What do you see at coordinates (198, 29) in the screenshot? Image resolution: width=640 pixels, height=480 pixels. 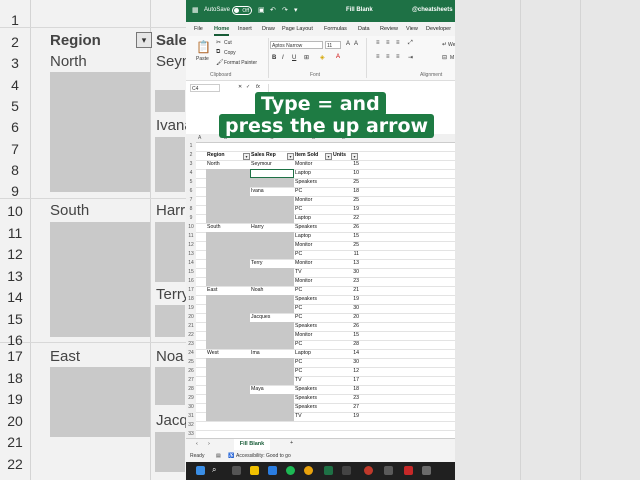 I see `tab-file: File` at bounding box center [198, 29].